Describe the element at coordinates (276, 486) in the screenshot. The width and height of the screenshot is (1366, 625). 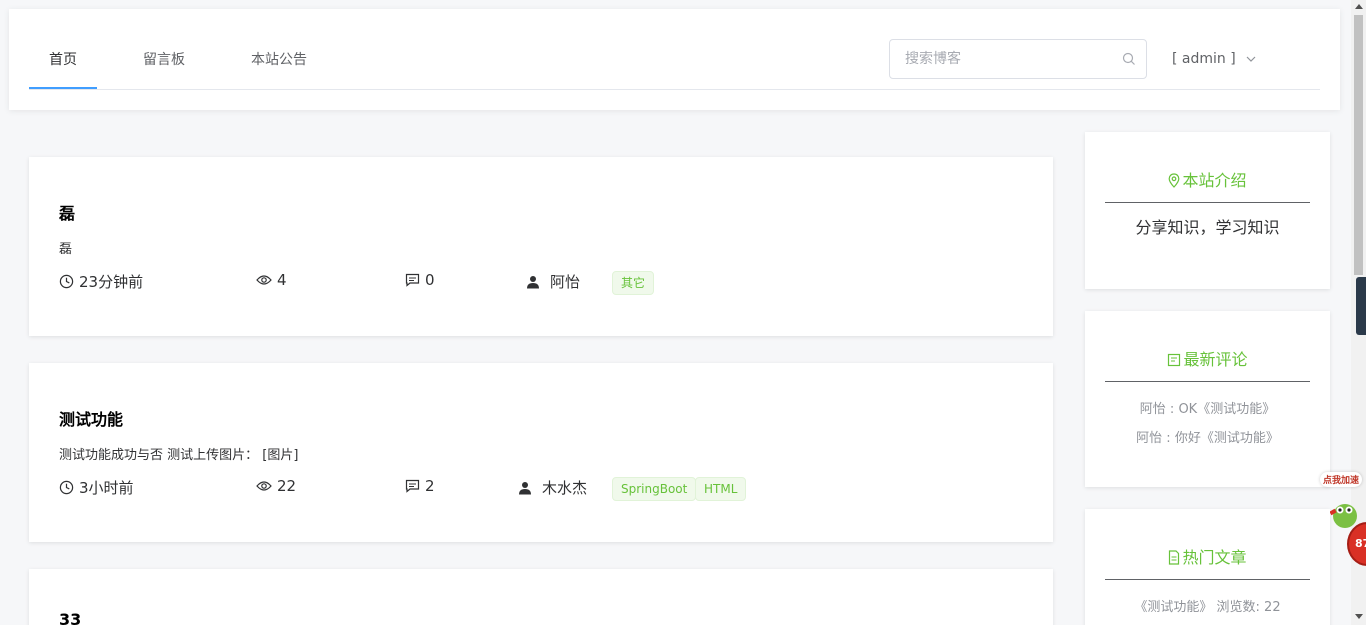
I see `view-count: 22` at that location.